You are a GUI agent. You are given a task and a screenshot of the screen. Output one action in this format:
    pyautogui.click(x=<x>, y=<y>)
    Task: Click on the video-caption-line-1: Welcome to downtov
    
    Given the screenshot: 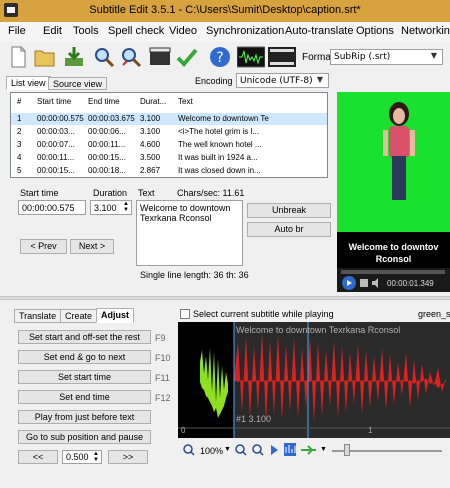 What is the action you would take?
    pyautogui.click(x=393, y=247)
    